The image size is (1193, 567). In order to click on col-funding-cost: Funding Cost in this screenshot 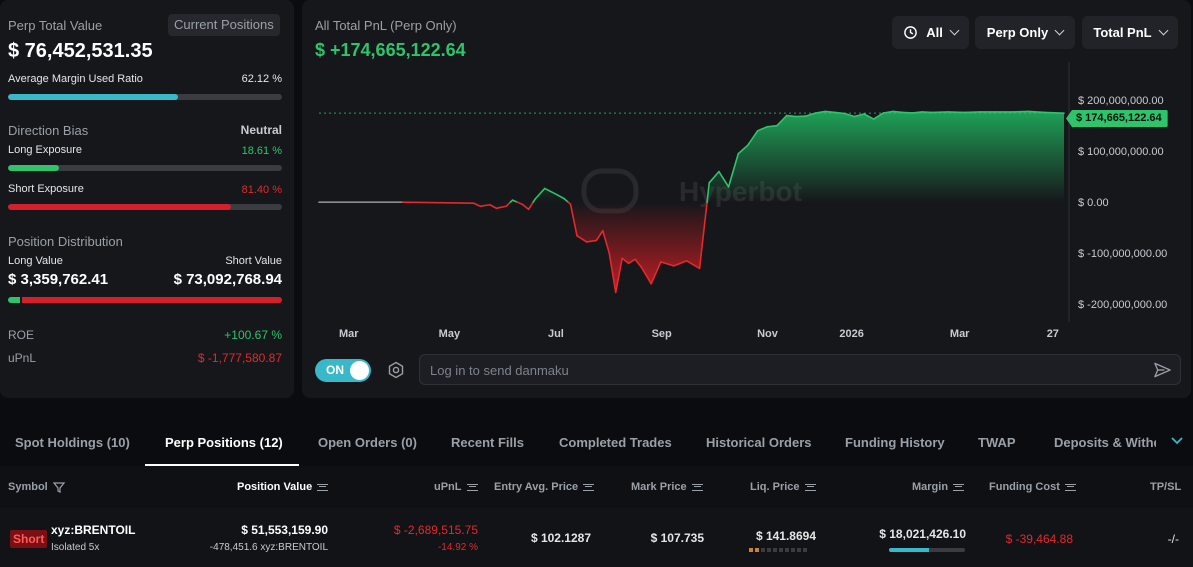, I will do `click(1032, 487)`.